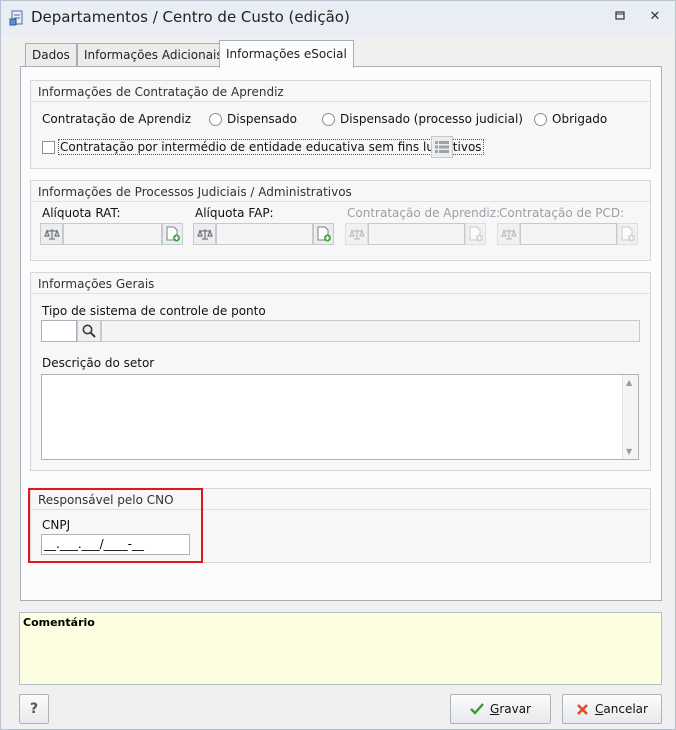 This screenshot has width=676, height=730. What do you see at coordinates (215, 119) in the screenshot?
I see `radio-dispensado` at bounding box center [215, 119].